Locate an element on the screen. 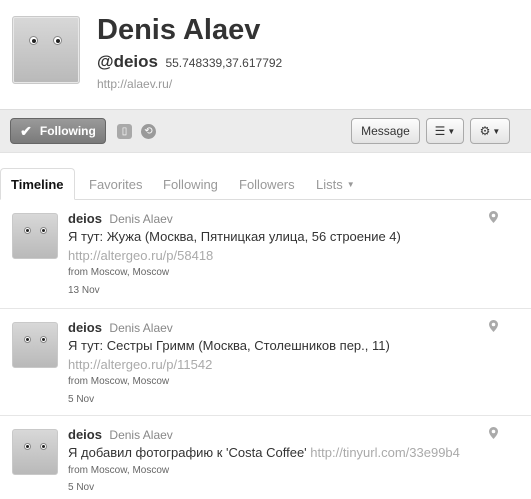 The width and height of the screenshot is (531, 499). tab-timeline: Timeline is located at coordinates (37, 184).